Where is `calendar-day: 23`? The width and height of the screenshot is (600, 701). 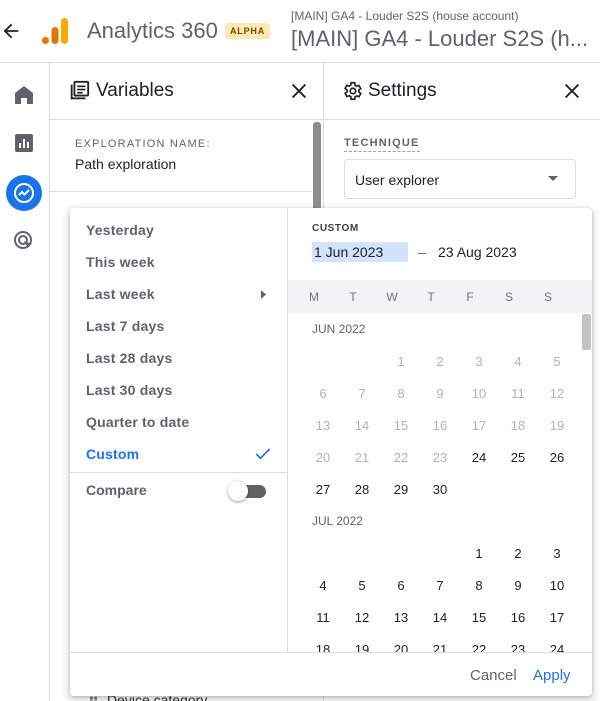 calendar-day: 23 is located at coordinates (440, 457).